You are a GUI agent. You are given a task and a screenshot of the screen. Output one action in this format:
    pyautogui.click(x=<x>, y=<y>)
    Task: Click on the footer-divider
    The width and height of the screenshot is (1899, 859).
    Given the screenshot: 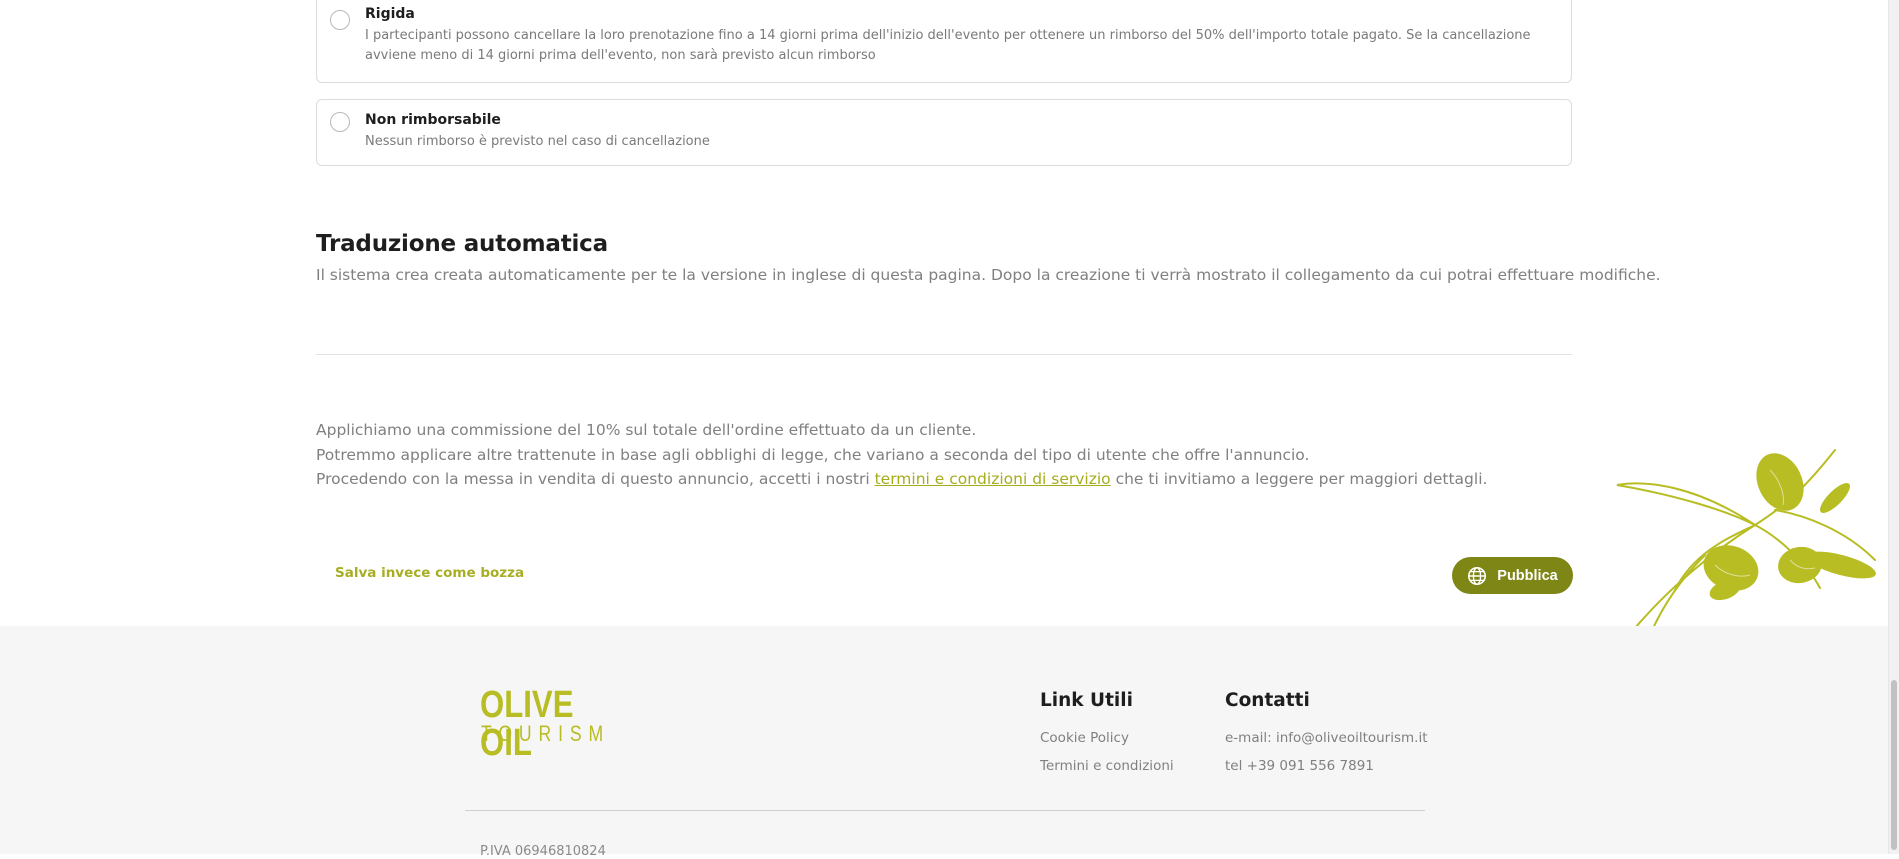 What is the action you would take?
    pyautogui.click(x=945, y=810)
    